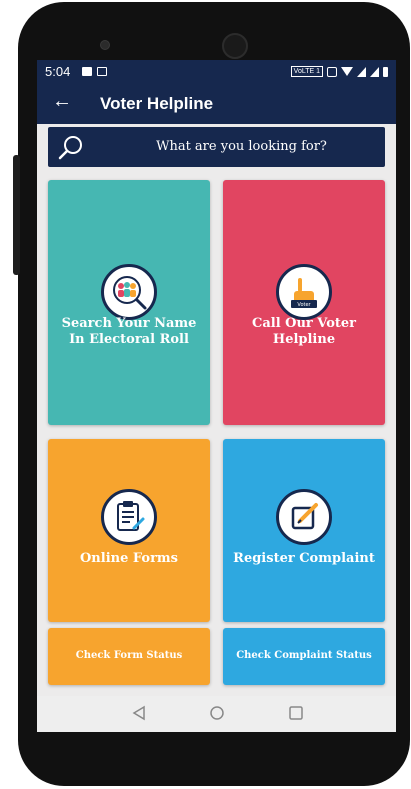 The image size is (411, 789). Describe the element at coordinates (374, 71) in the screenshot. I see `signal-2-icon` at that location.